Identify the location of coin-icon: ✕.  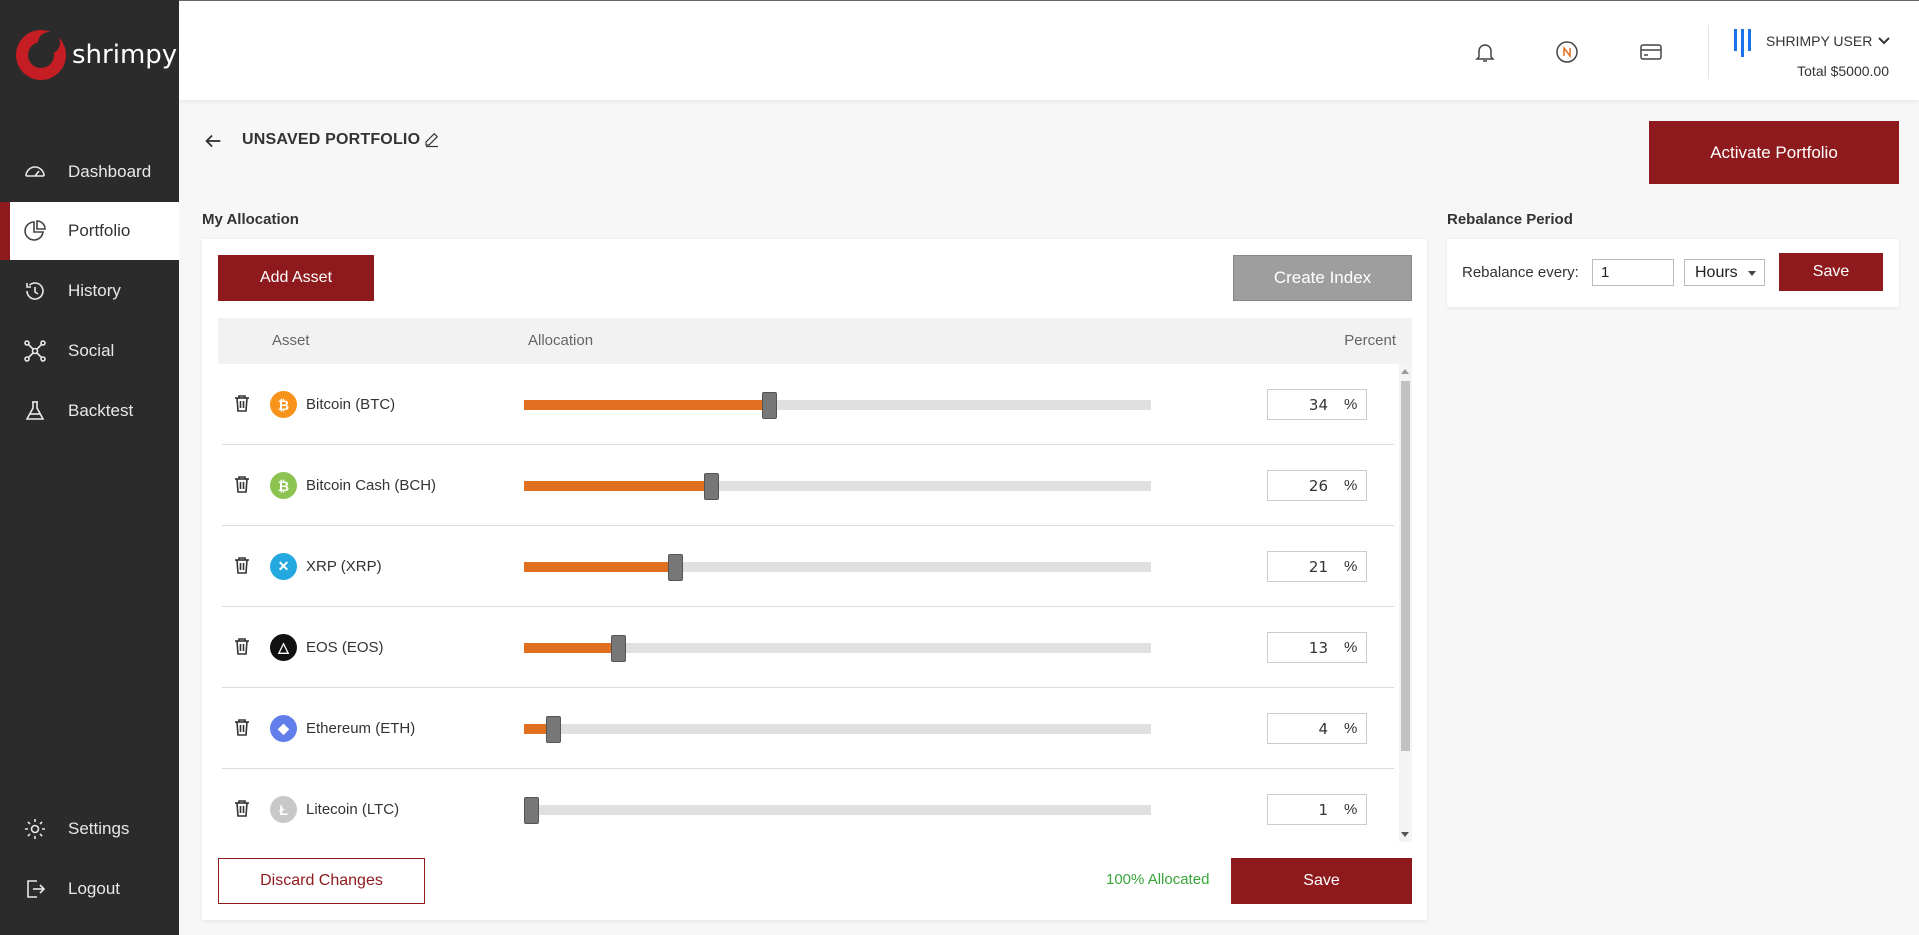
(283, 566).